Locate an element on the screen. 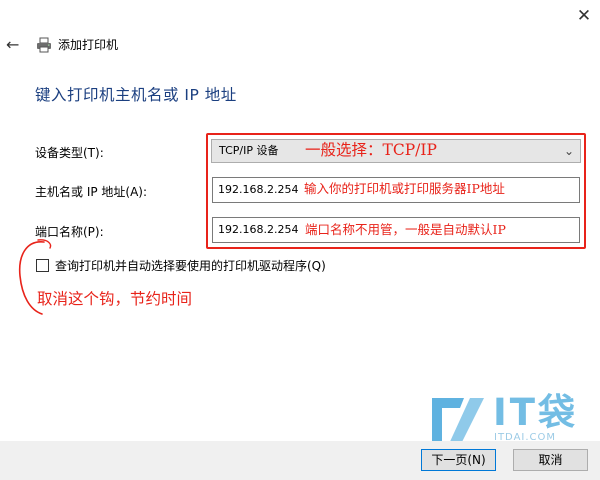 The width and height of the screenshot is (600, 480). watermark-brand: IT袋 is located at coordinates (536, 412).